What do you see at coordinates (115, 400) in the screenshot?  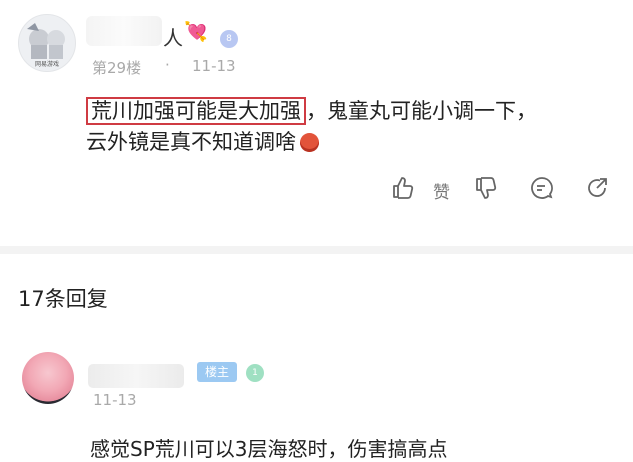 I see `reply-date: 11-13` at bounding box center [115, 400].